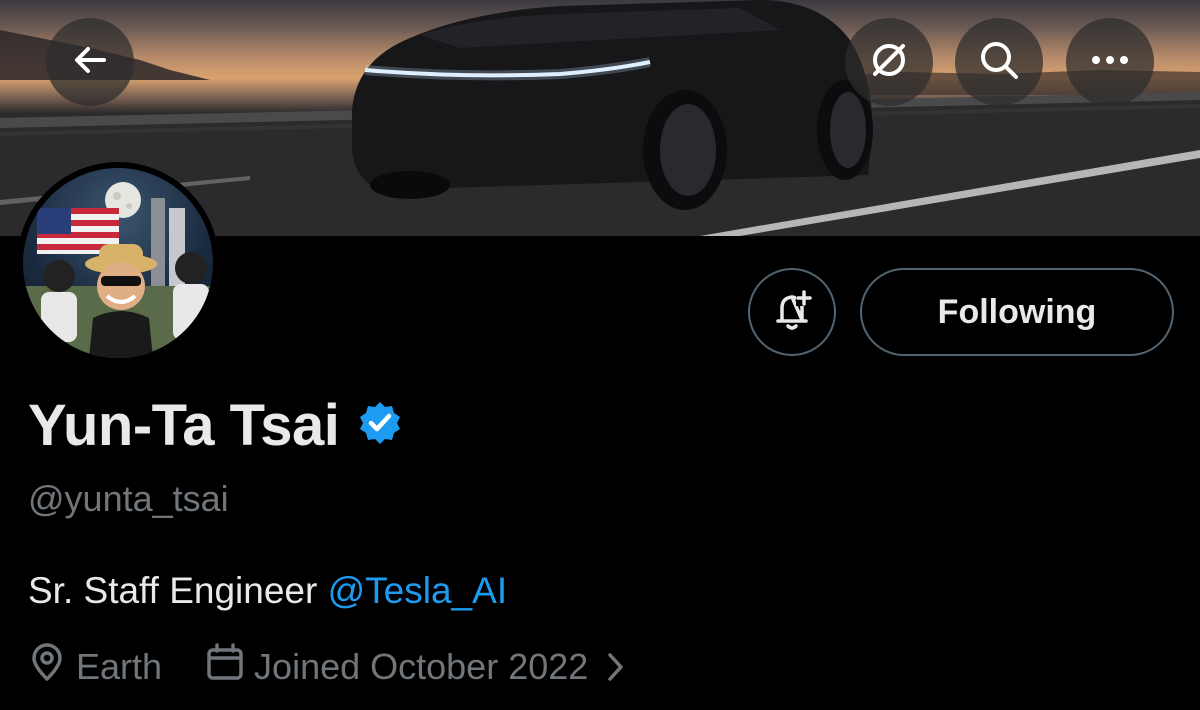 This screenshot has width=1200, height=710. I want to click on profile-bio: Sr. Staff Engineer @Tesla_AI, so click(267, 591).